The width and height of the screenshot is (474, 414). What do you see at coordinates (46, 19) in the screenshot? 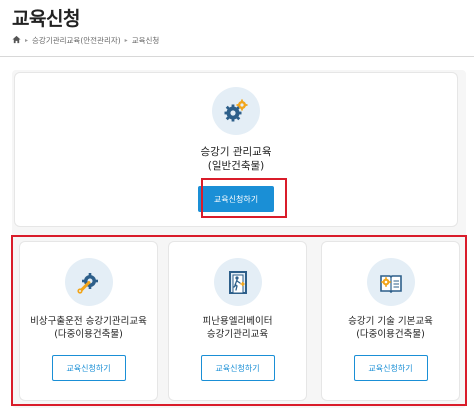
I see `page-title: 교육신청` at bounding box center [46, 19].